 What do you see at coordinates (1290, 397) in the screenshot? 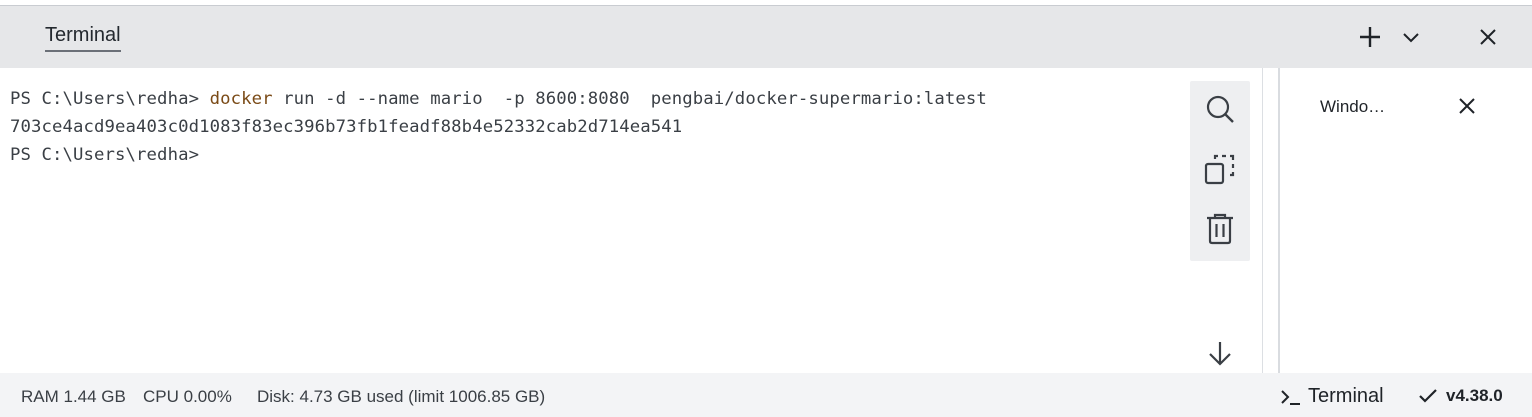
I see `terminal-prompt-icon` at bounding box center [1290, 397].